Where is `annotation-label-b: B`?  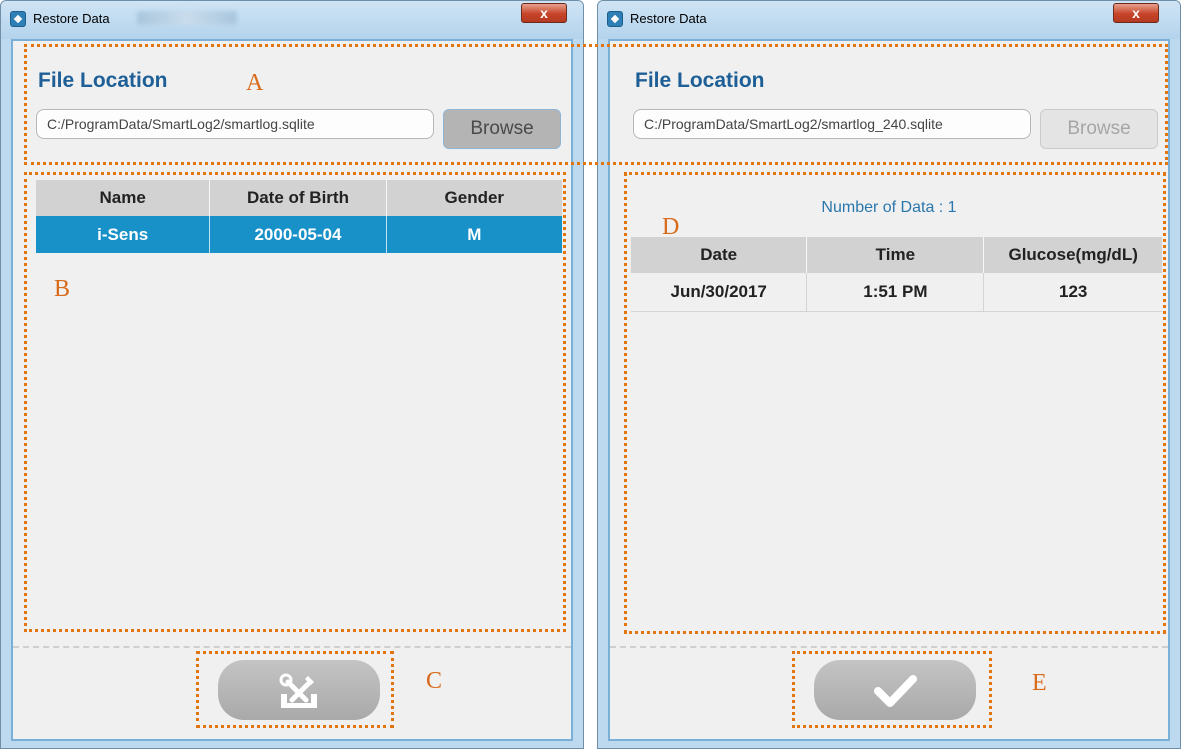 annotation-label-b: B is located at coordinates (62, 289).